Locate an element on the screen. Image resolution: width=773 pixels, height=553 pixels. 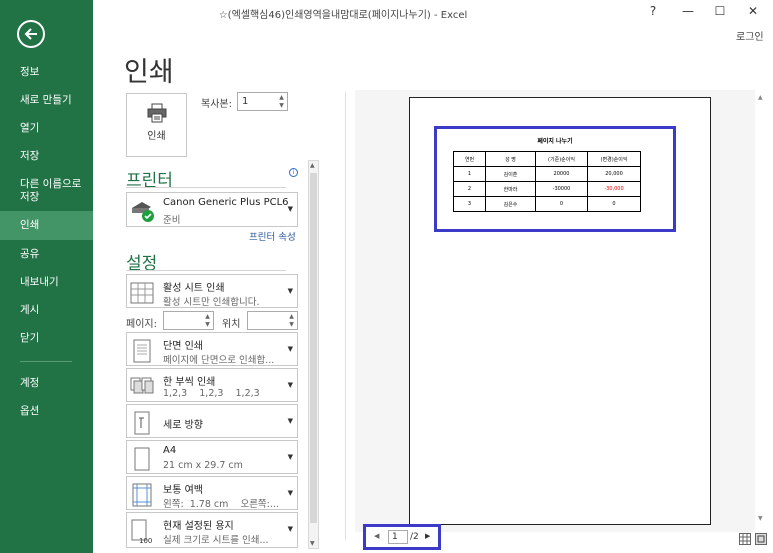
nav-close: 닫기 is located at coordinates (46, 338).